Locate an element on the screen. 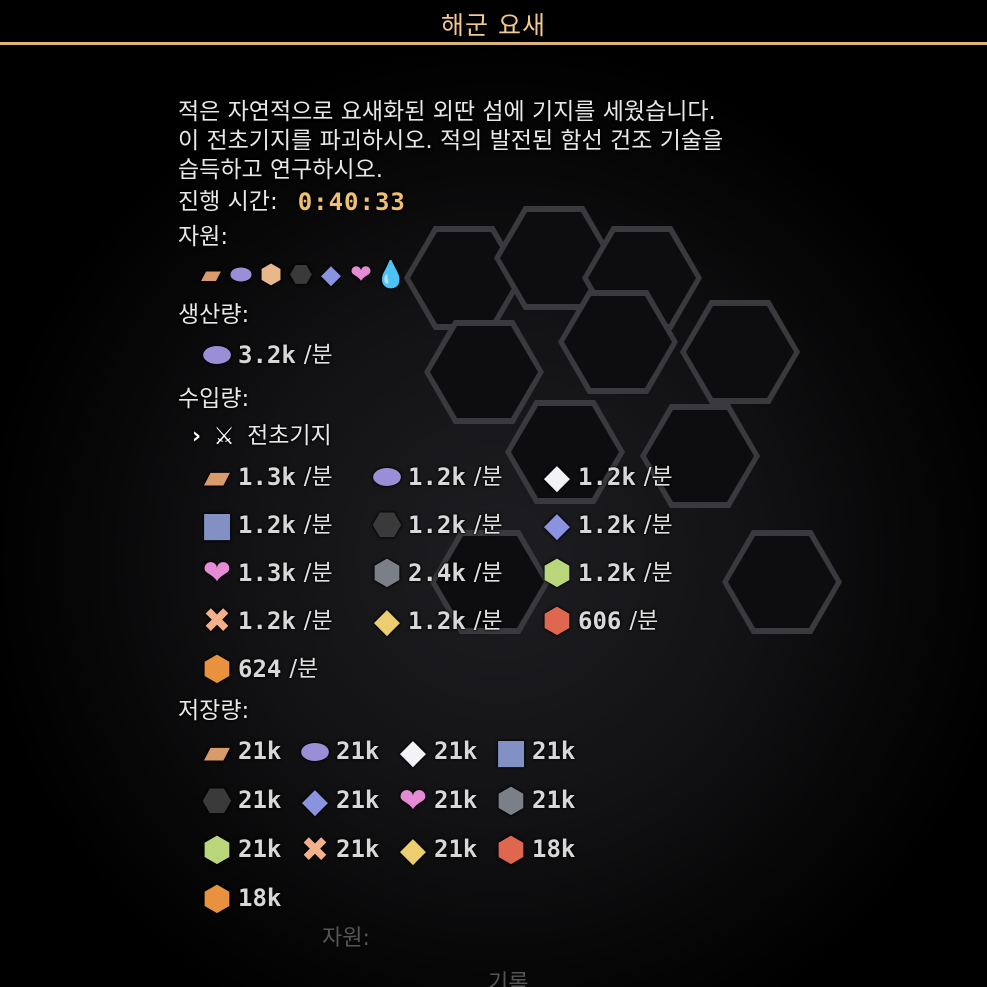  resource-rate: ✖ 21k is located at coordinates (343, 850).